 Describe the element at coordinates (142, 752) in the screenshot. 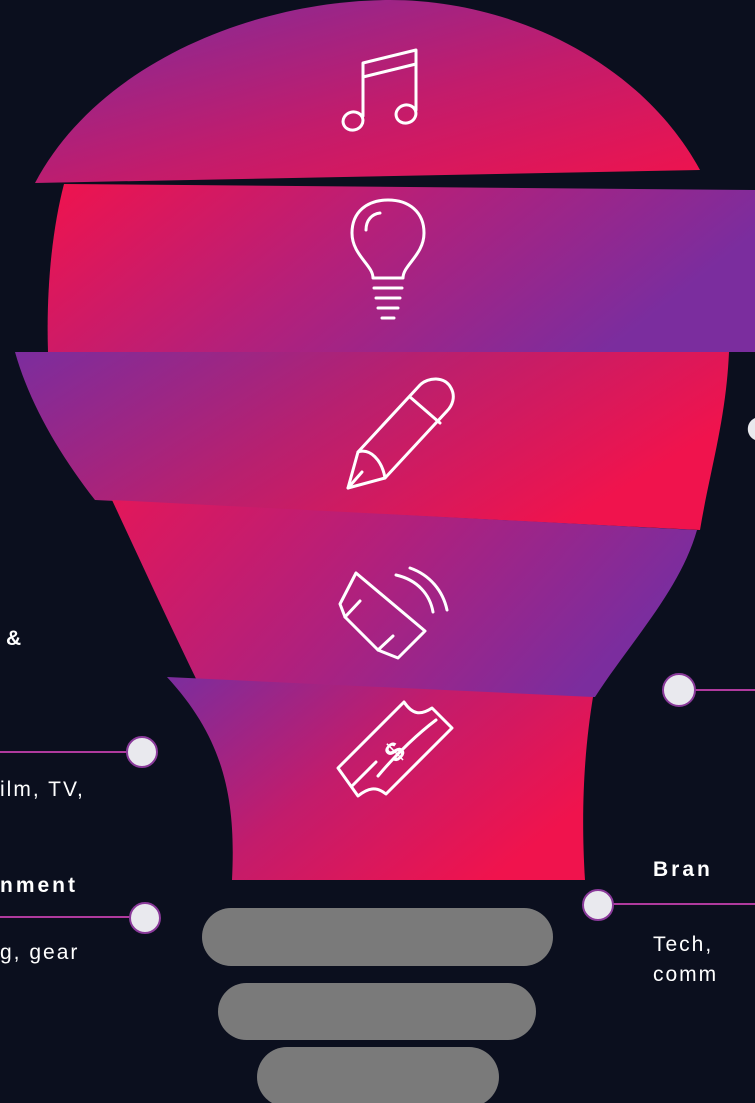

I see `left-connector-dot-top` at that location.